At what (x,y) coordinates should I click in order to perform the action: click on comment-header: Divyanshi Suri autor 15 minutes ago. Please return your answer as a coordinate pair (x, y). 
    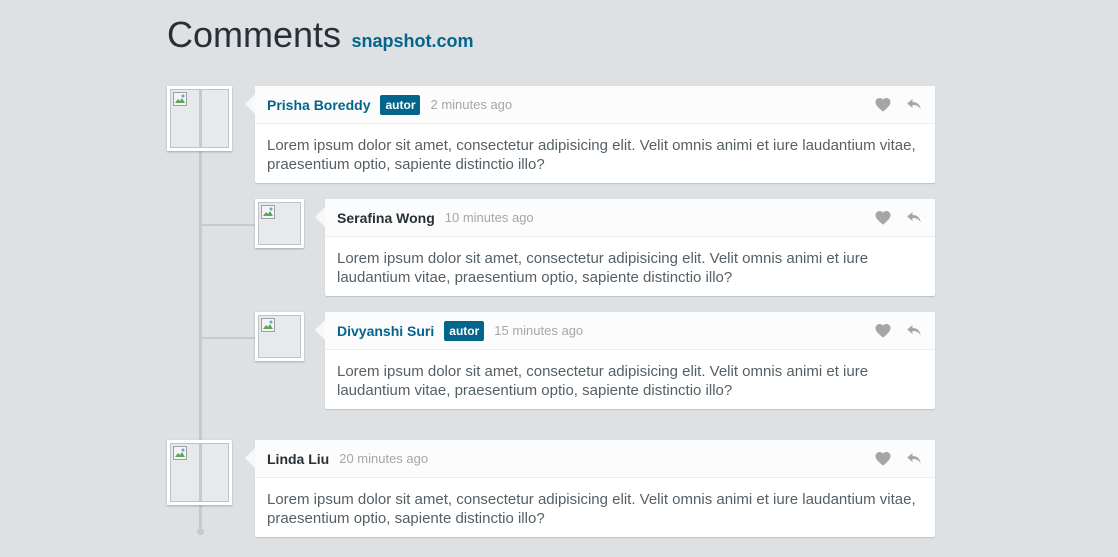
    Looking at the image, I should click on (630, 331).